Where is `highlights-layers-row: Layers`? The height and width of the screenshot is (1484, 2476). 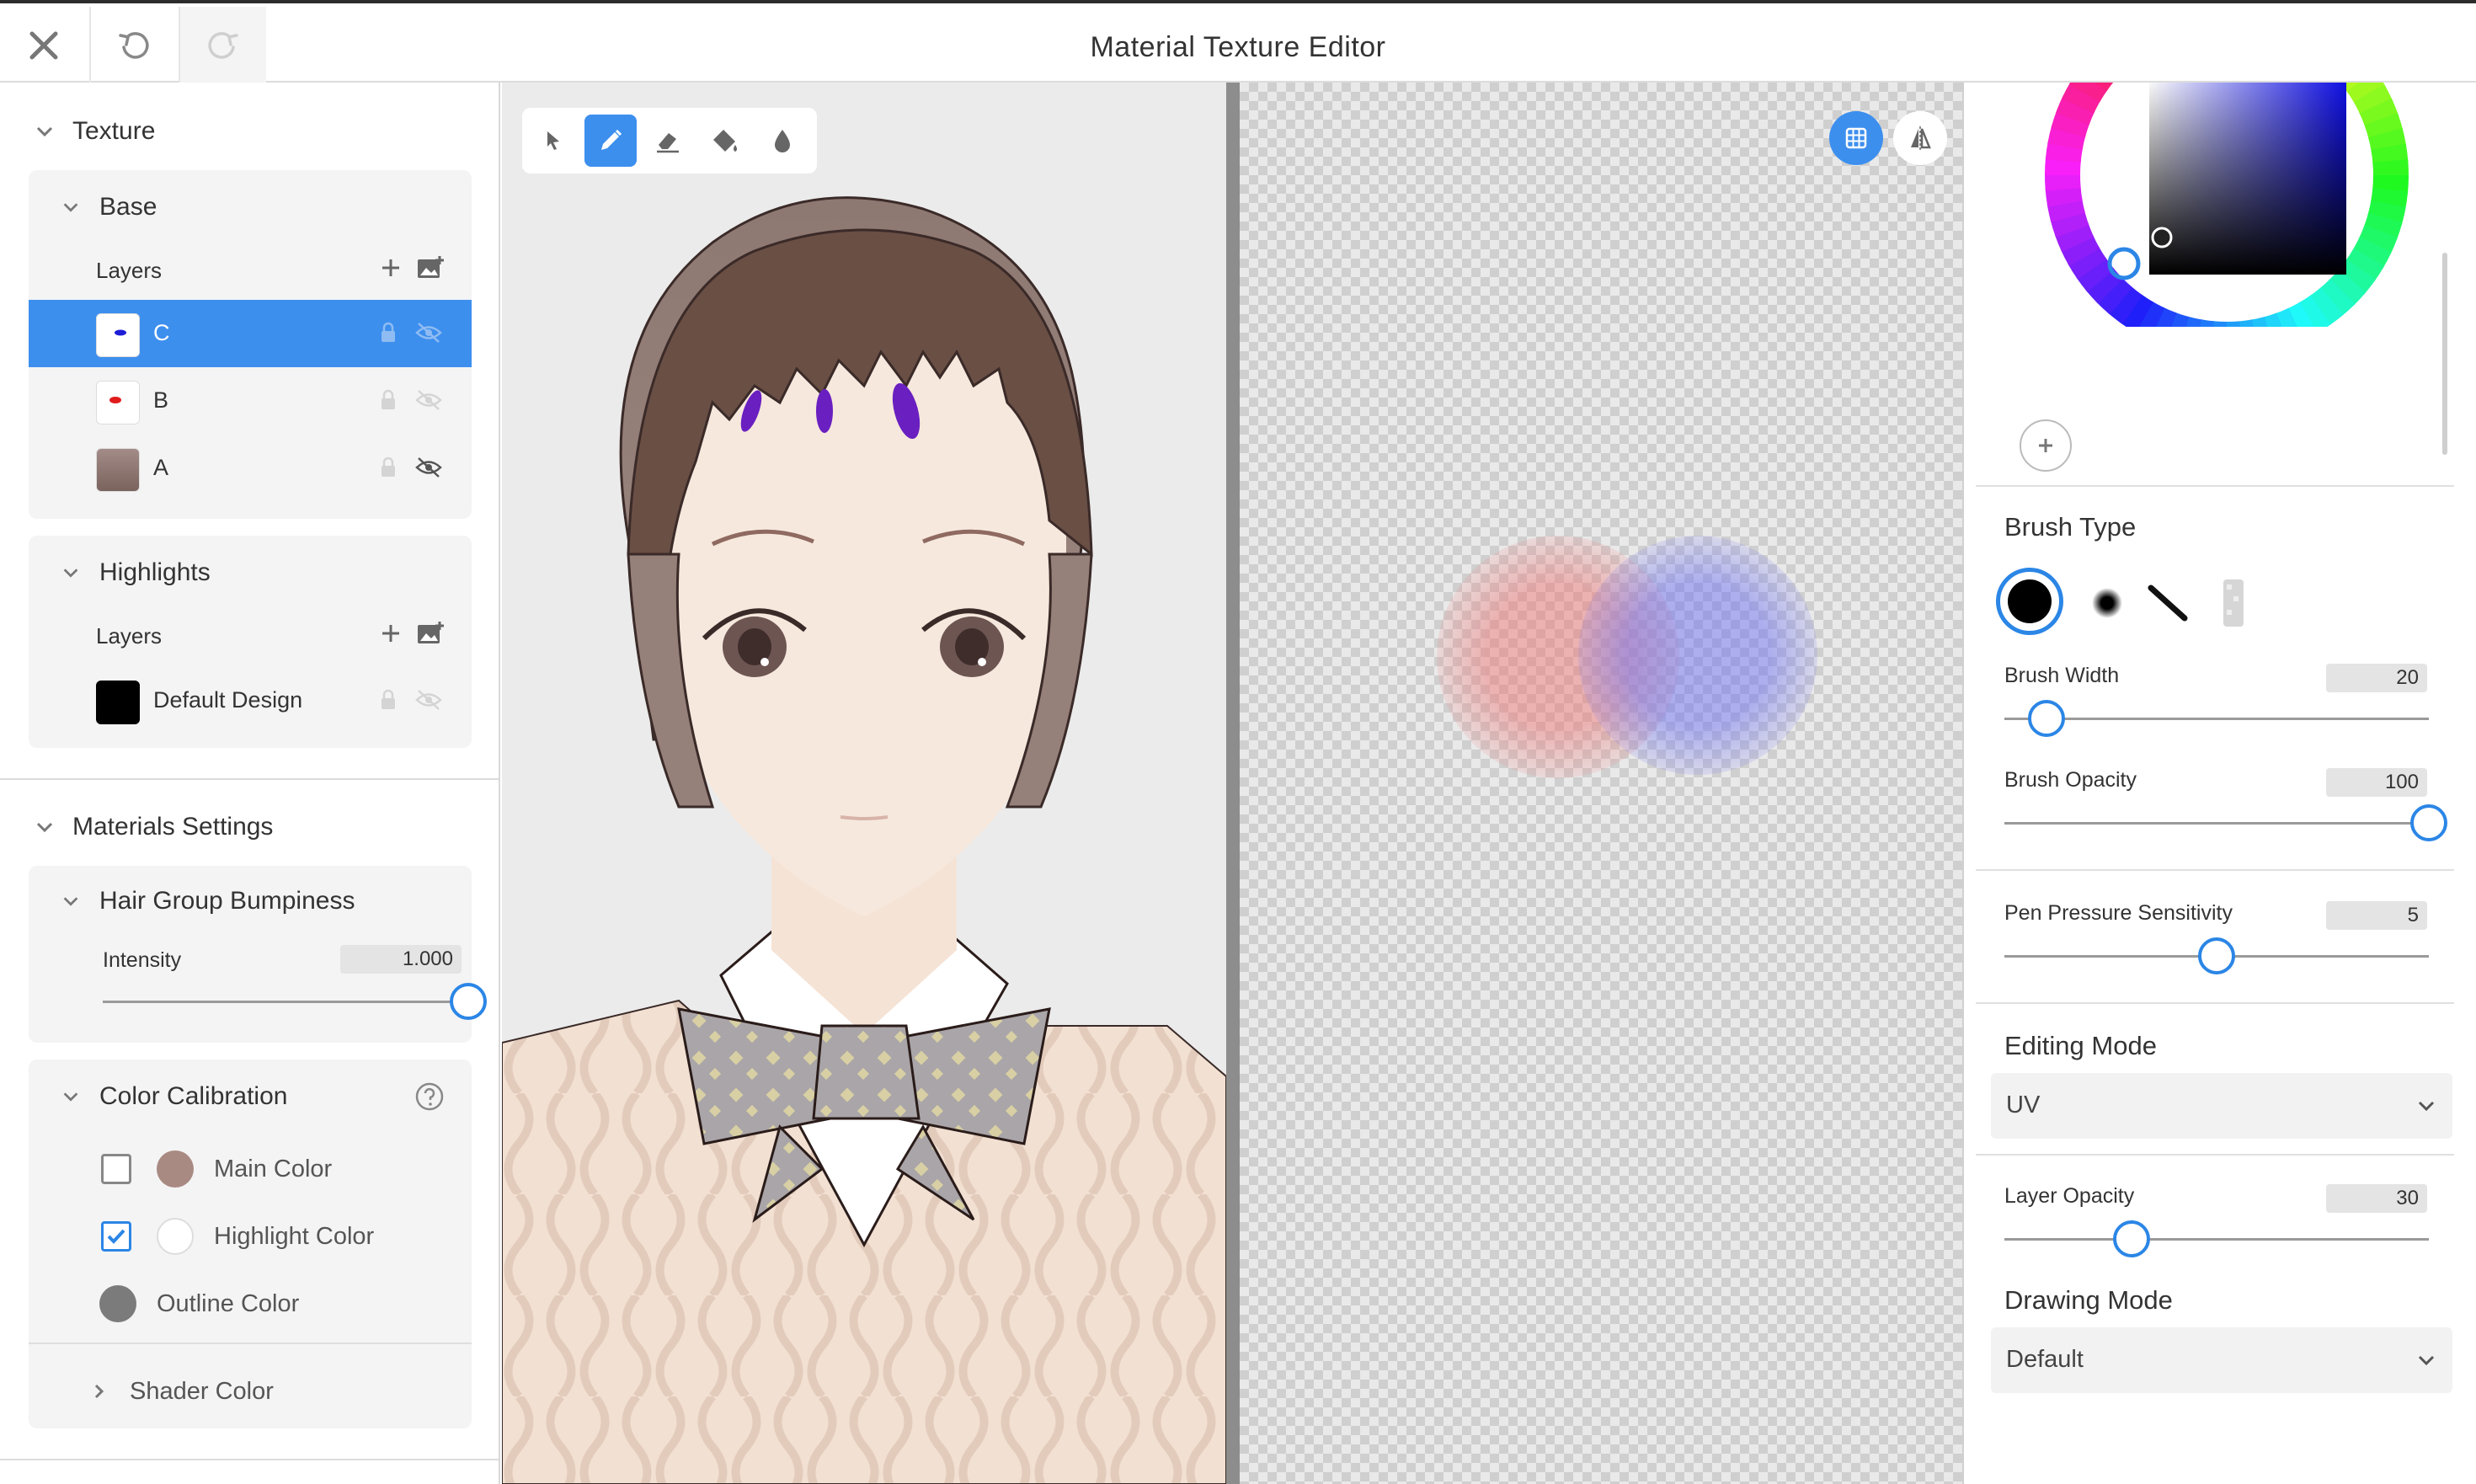 highlights-layers-row: Layers is located at coordinates (250, 634).